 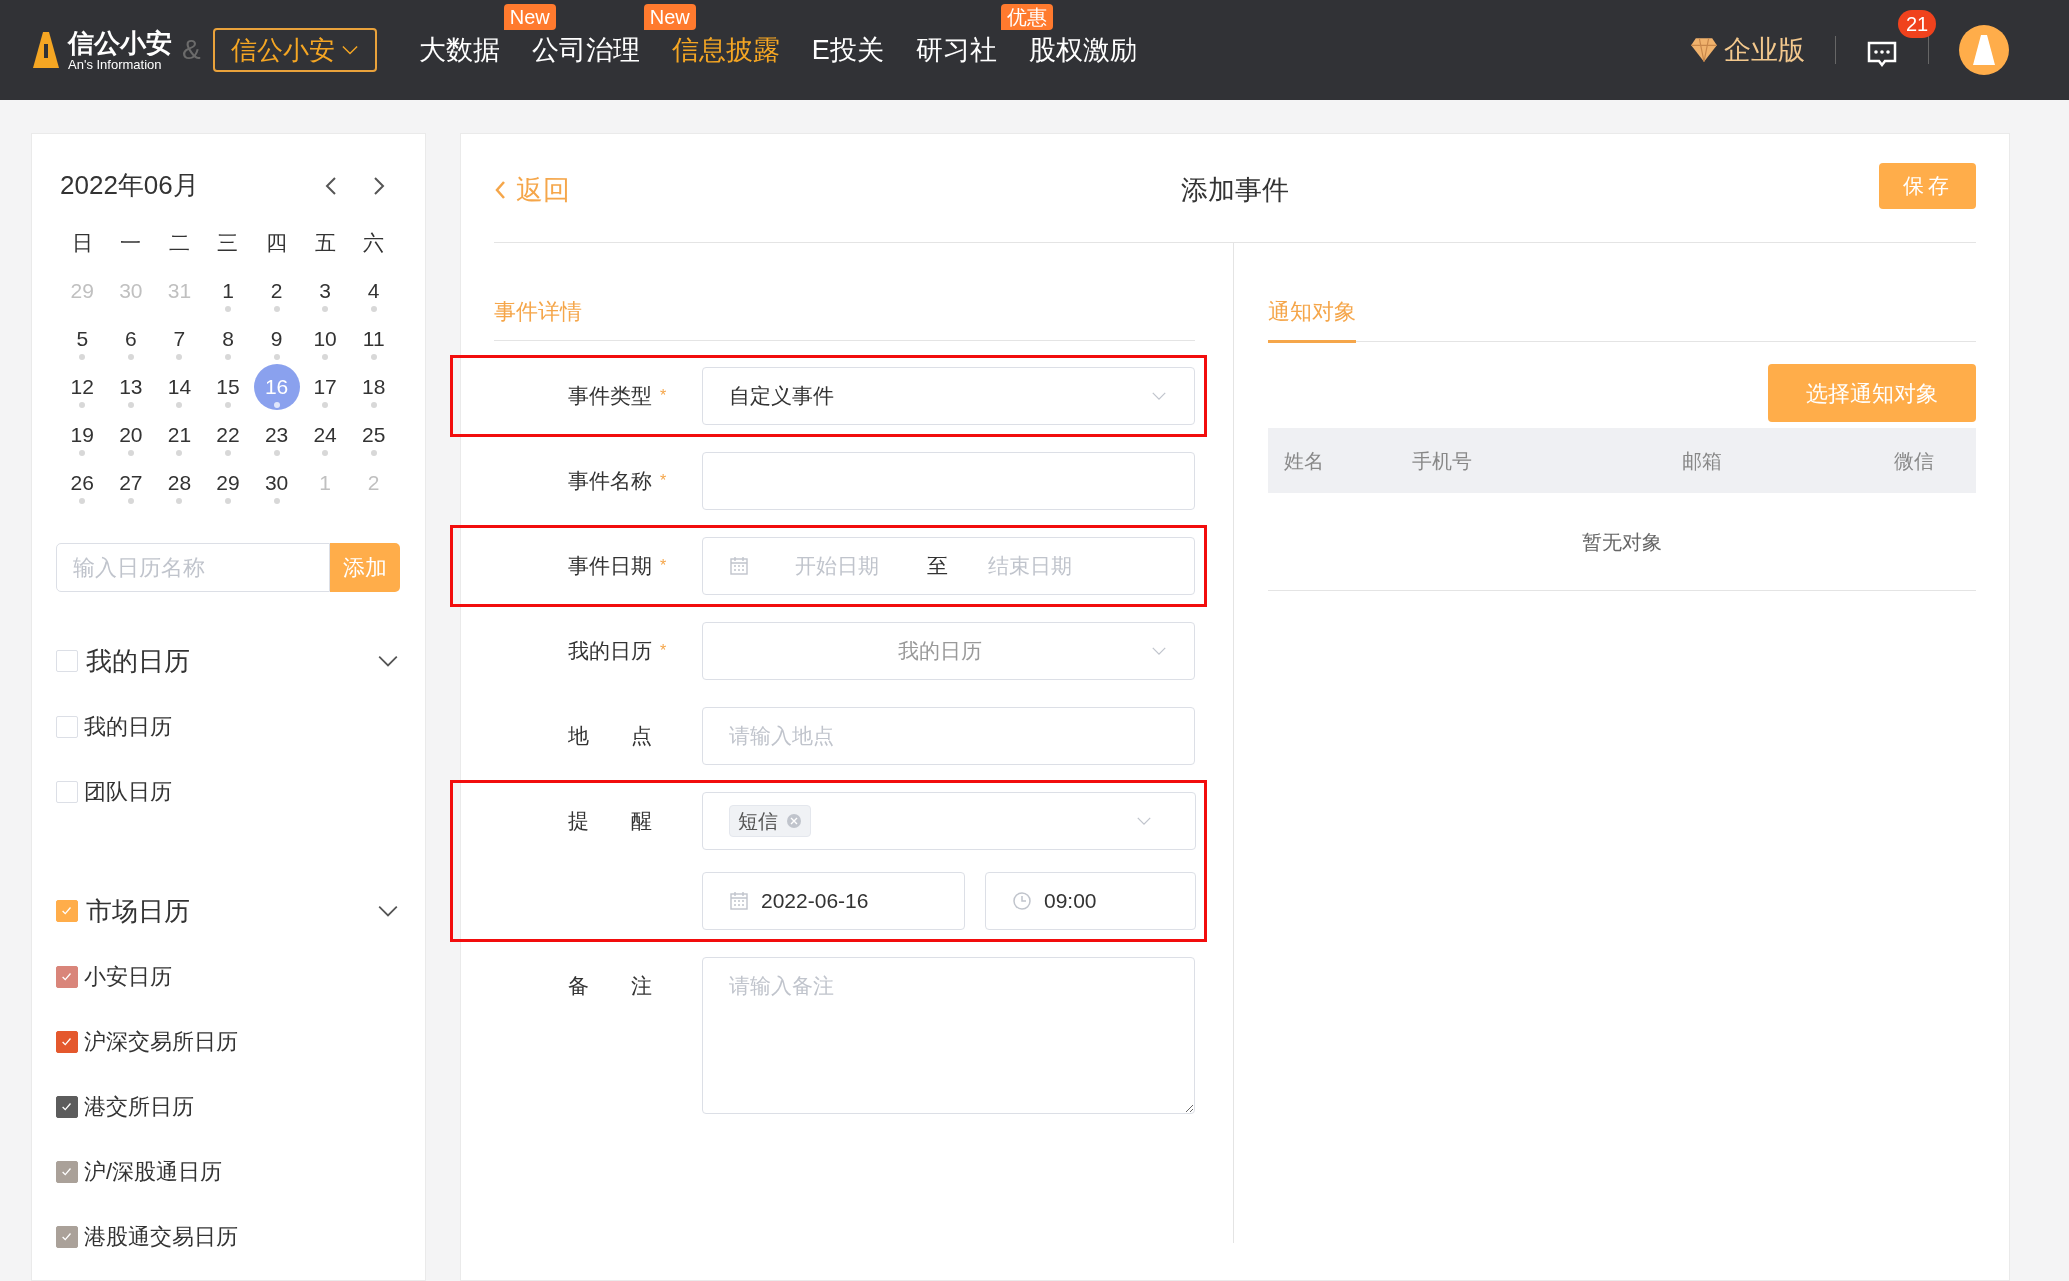 I want to click on calendar-day: 10, so click(x=325, y=339).